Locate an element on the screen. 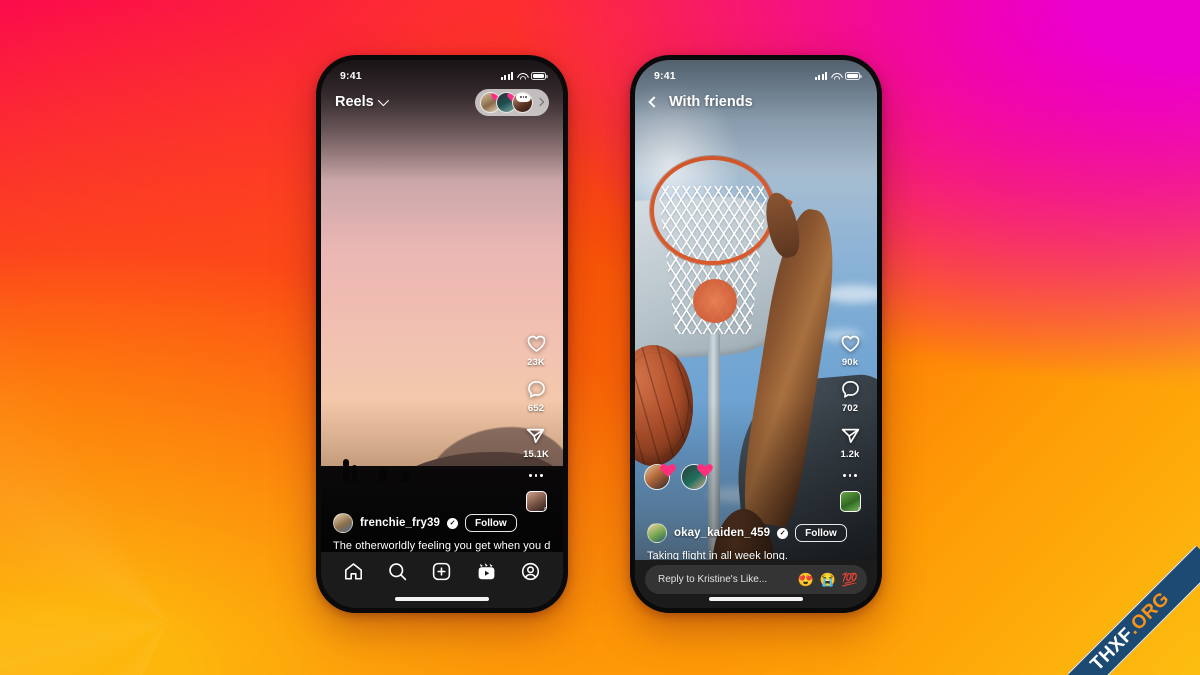 The height and width of the screenshot is (675, 1200). quick-emoji-row: 😍 😭 💯 is located at coordinates (827, 579).